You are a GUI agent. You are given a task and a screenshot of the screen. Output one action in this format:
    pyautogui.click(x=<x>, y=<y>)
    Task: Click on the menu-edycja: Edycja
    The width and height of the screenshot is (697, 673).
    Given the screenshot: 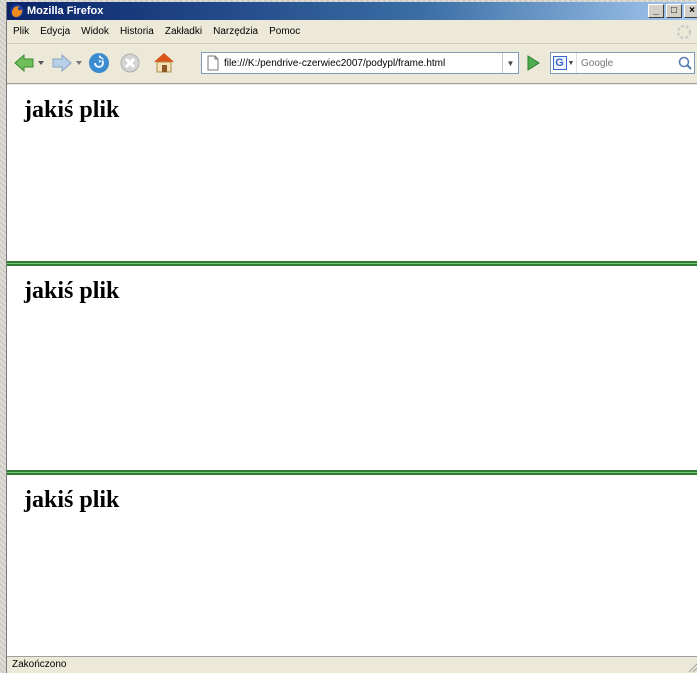 What is the action you would take?
    pyautogui.click(x=55, y=31)
    